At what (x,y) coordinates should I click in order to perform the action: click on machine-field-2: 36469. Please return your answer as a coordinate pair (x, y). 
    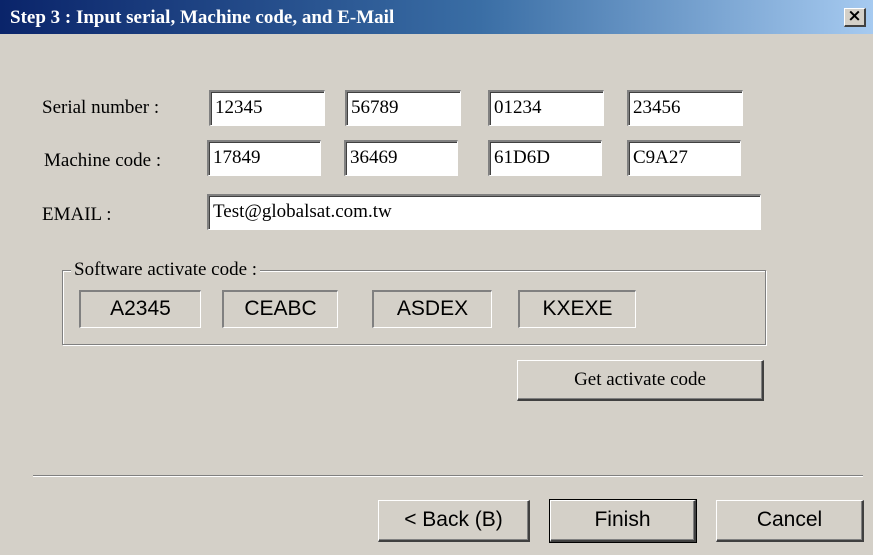
    Looking at the image, I should click on (401, 158).